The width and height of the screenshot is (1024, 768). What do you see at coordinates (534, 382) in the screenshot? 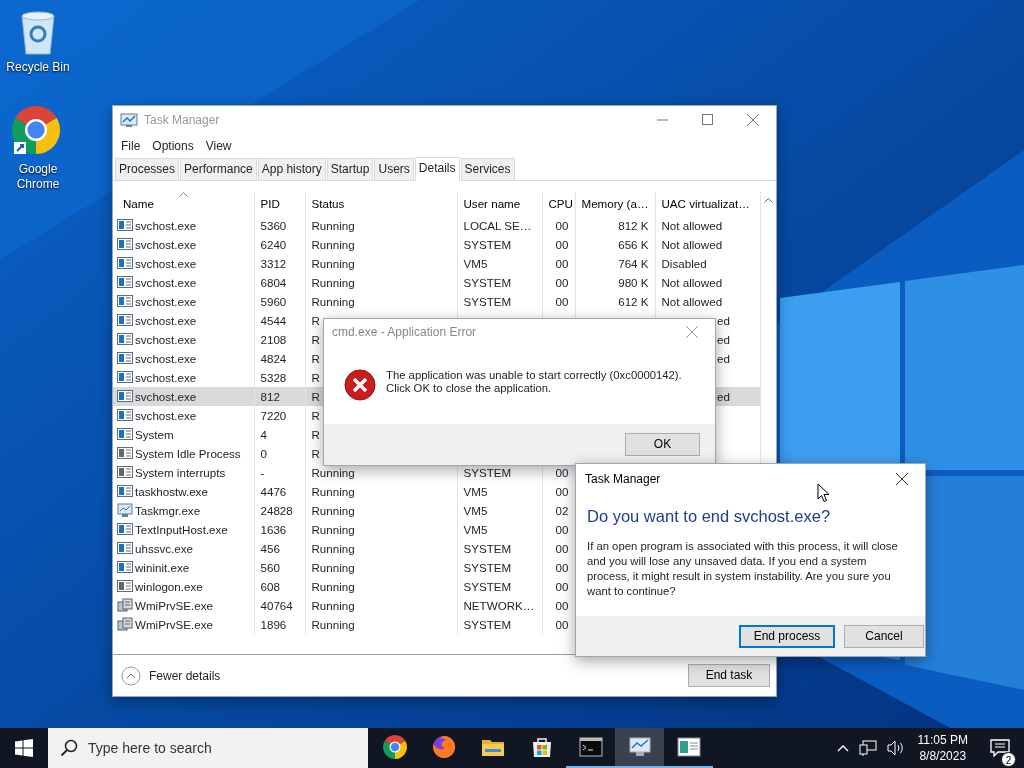
I see `error-message: The application was unable to start correctly (0xc0000142). Click OK to close the application.` at bounding box center [534, 382].